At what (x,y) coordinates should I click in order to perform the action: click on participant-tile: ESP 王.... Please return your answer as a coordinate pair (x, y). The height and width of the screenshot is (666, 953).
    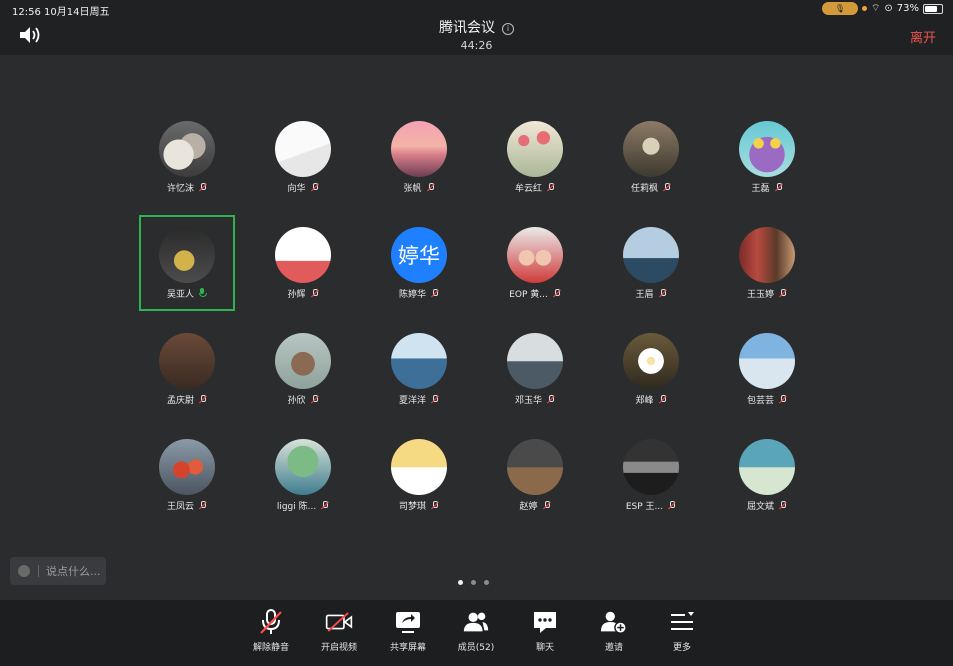
    Looking at the image, I should click on (651, 475).